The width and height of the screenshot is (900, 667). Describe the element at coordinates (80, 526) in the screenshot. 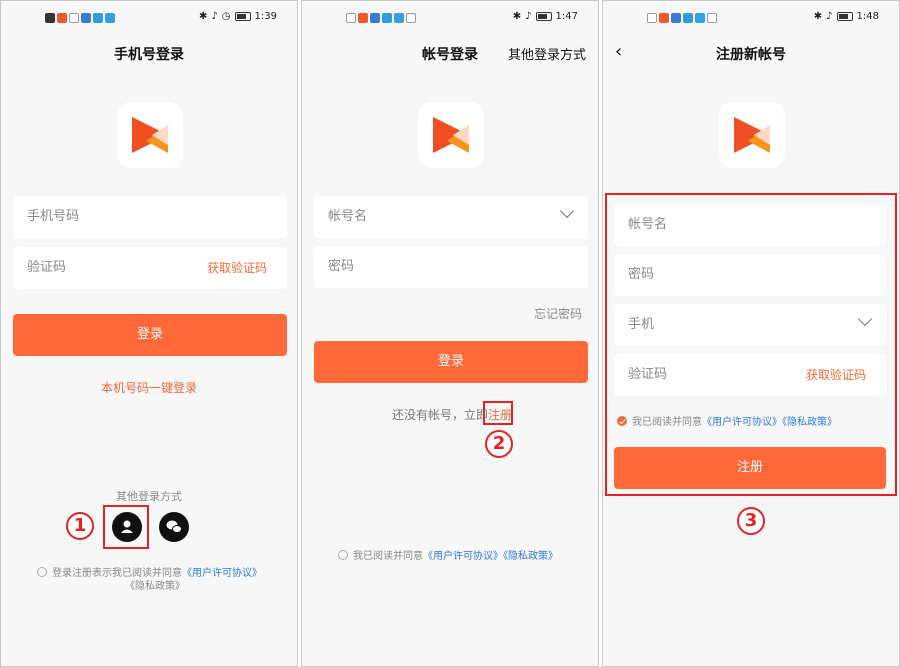

I see `step-marker-1: 1` at that location.